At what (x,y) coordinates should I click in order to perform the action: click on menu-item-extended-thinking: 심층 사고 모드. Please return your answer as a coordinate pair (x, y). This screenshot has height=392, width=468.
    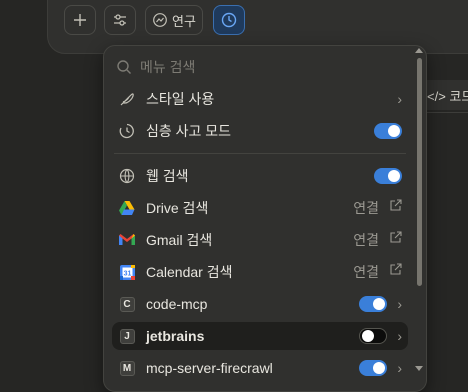
    Looking at the image, I should click on (260, 131).